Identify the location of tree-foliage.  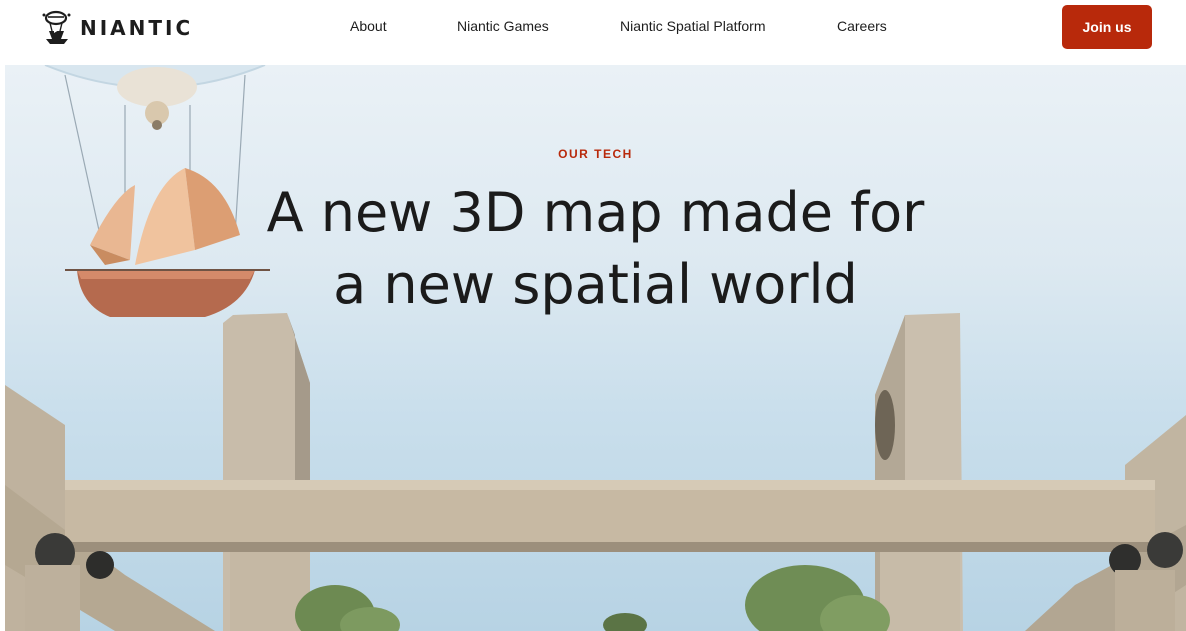
(592, 598).